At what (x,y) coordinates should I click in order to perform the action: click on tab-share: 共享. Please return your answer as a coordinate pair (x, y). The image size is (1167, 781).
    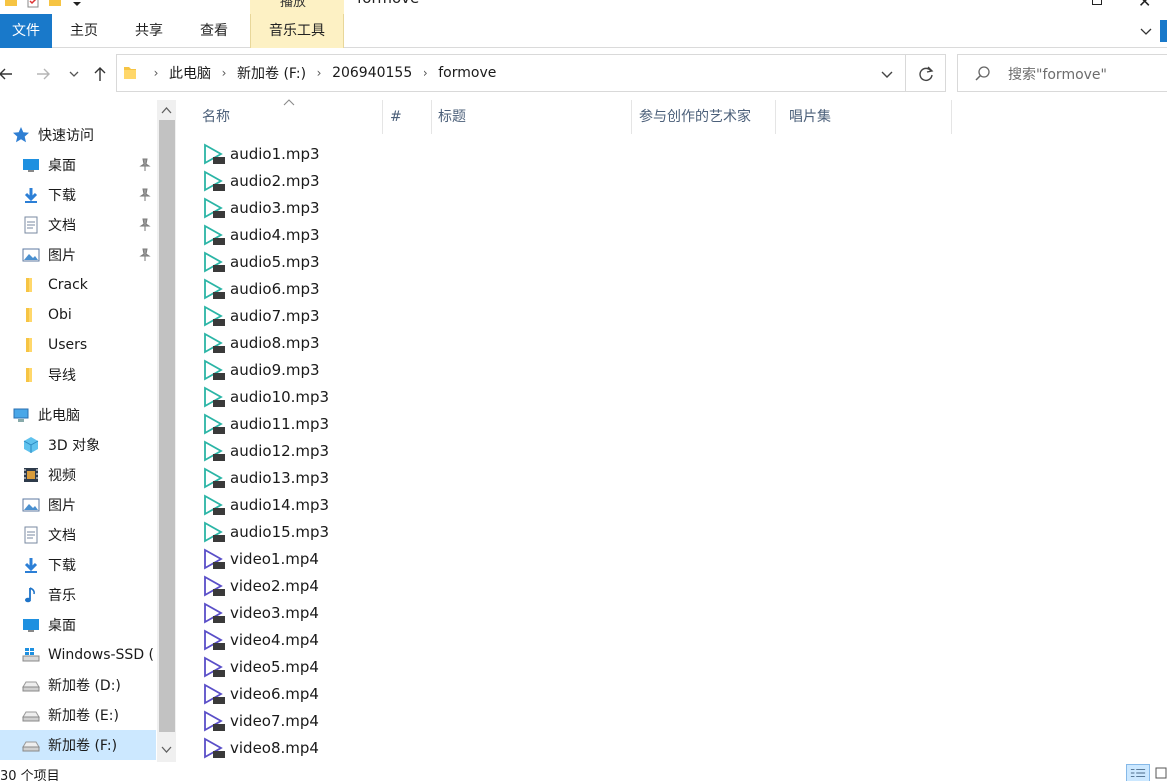
    Looking at the image, I should click on (149, 31).